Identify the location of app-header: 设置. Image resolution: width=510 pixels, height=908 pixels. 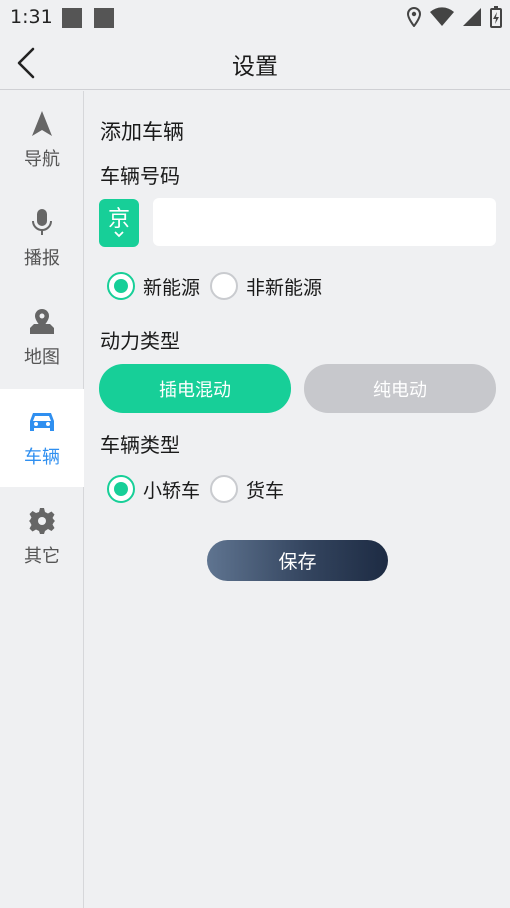
(255, 63).